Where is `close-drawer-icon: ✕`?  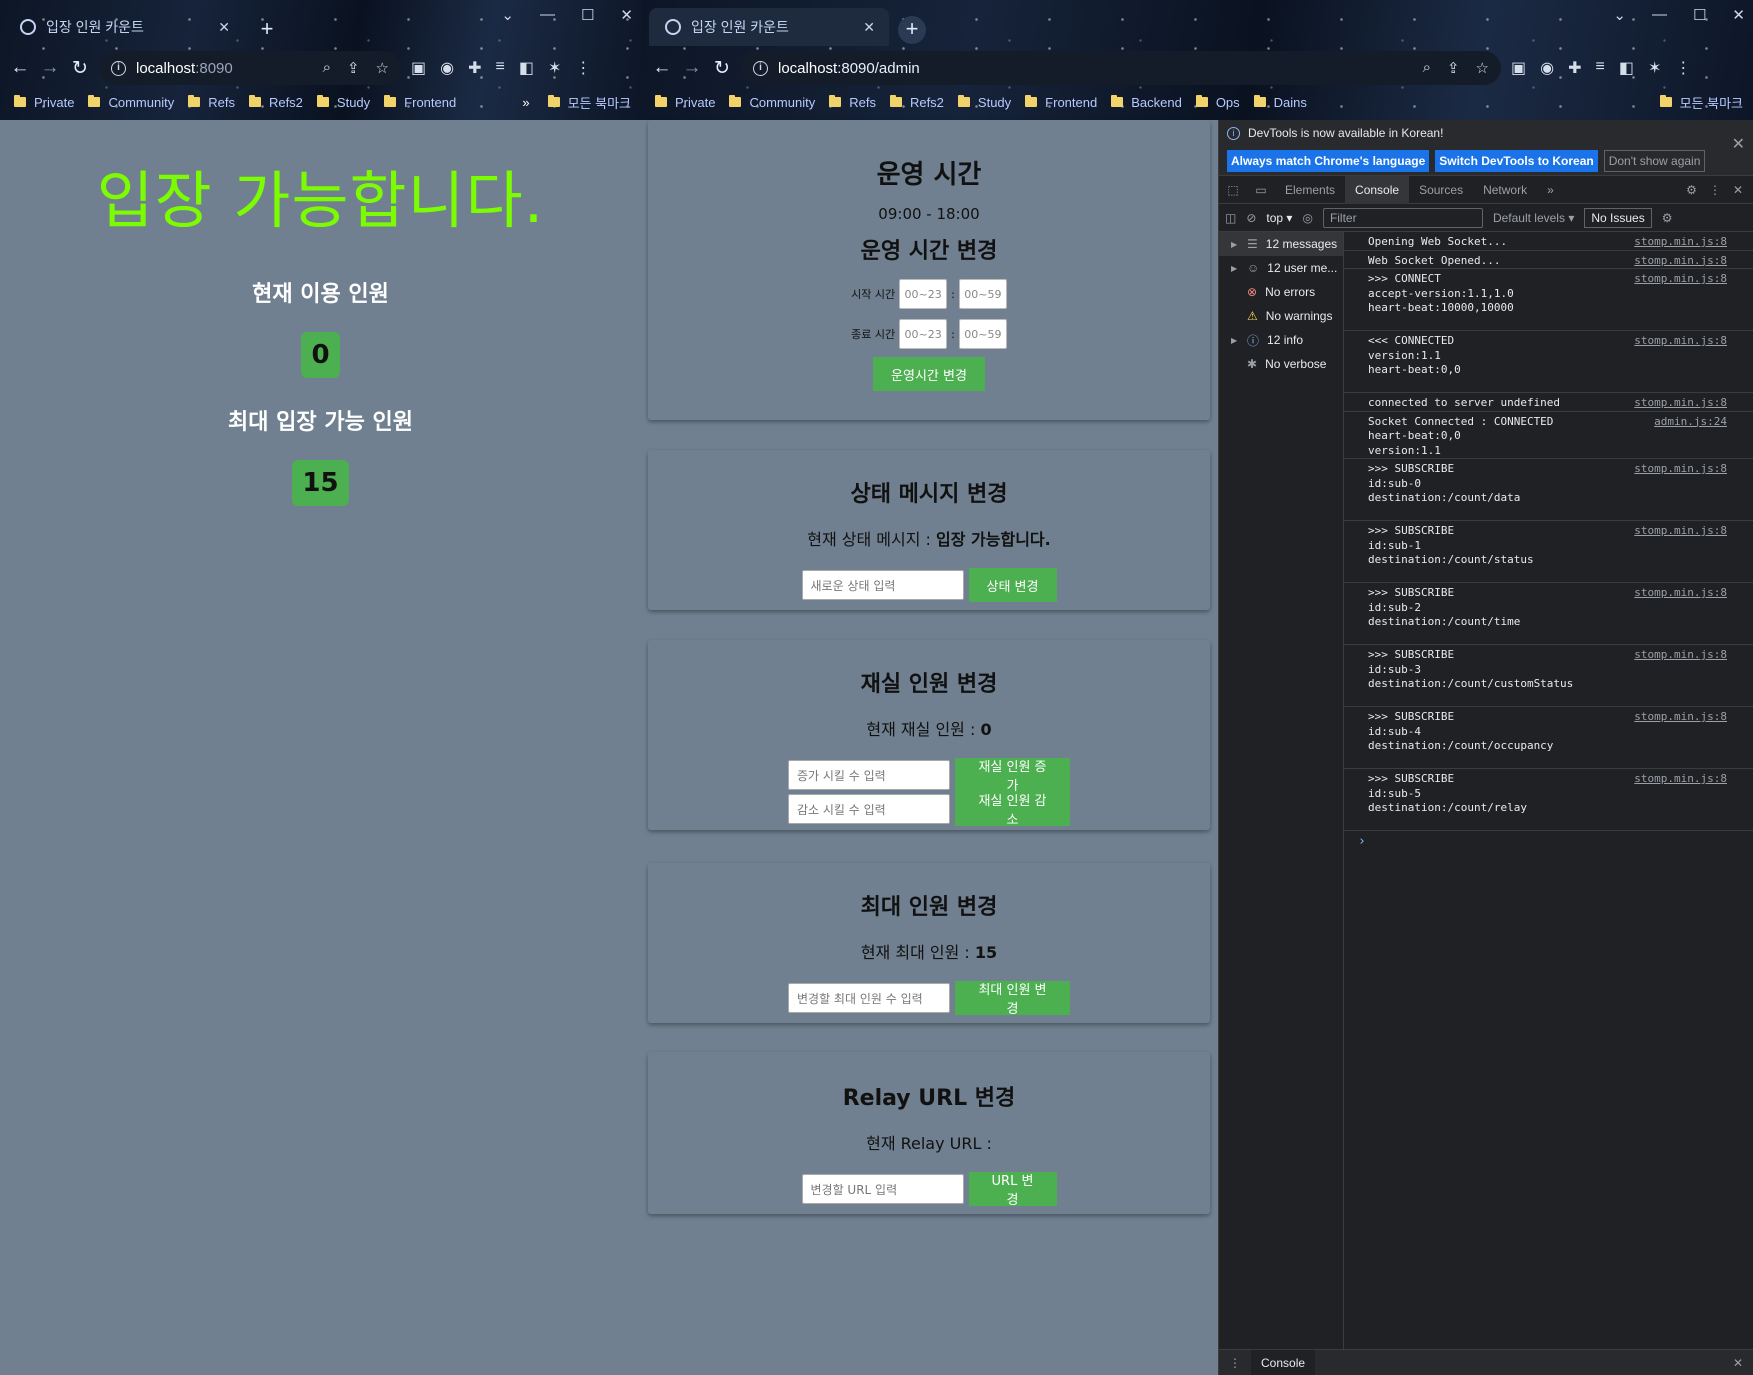
close-drawer-icon: ✕ is located at coordinates (1738, 1363).